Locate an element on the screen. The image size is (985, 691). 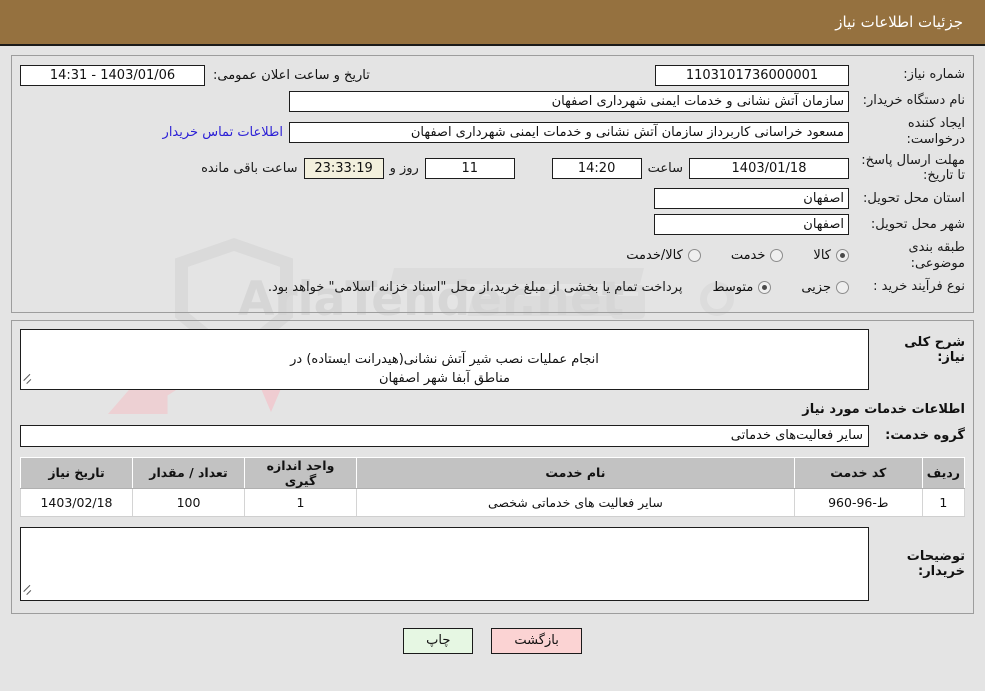
province-field: اصفهان is located at coordinates (751, 199).